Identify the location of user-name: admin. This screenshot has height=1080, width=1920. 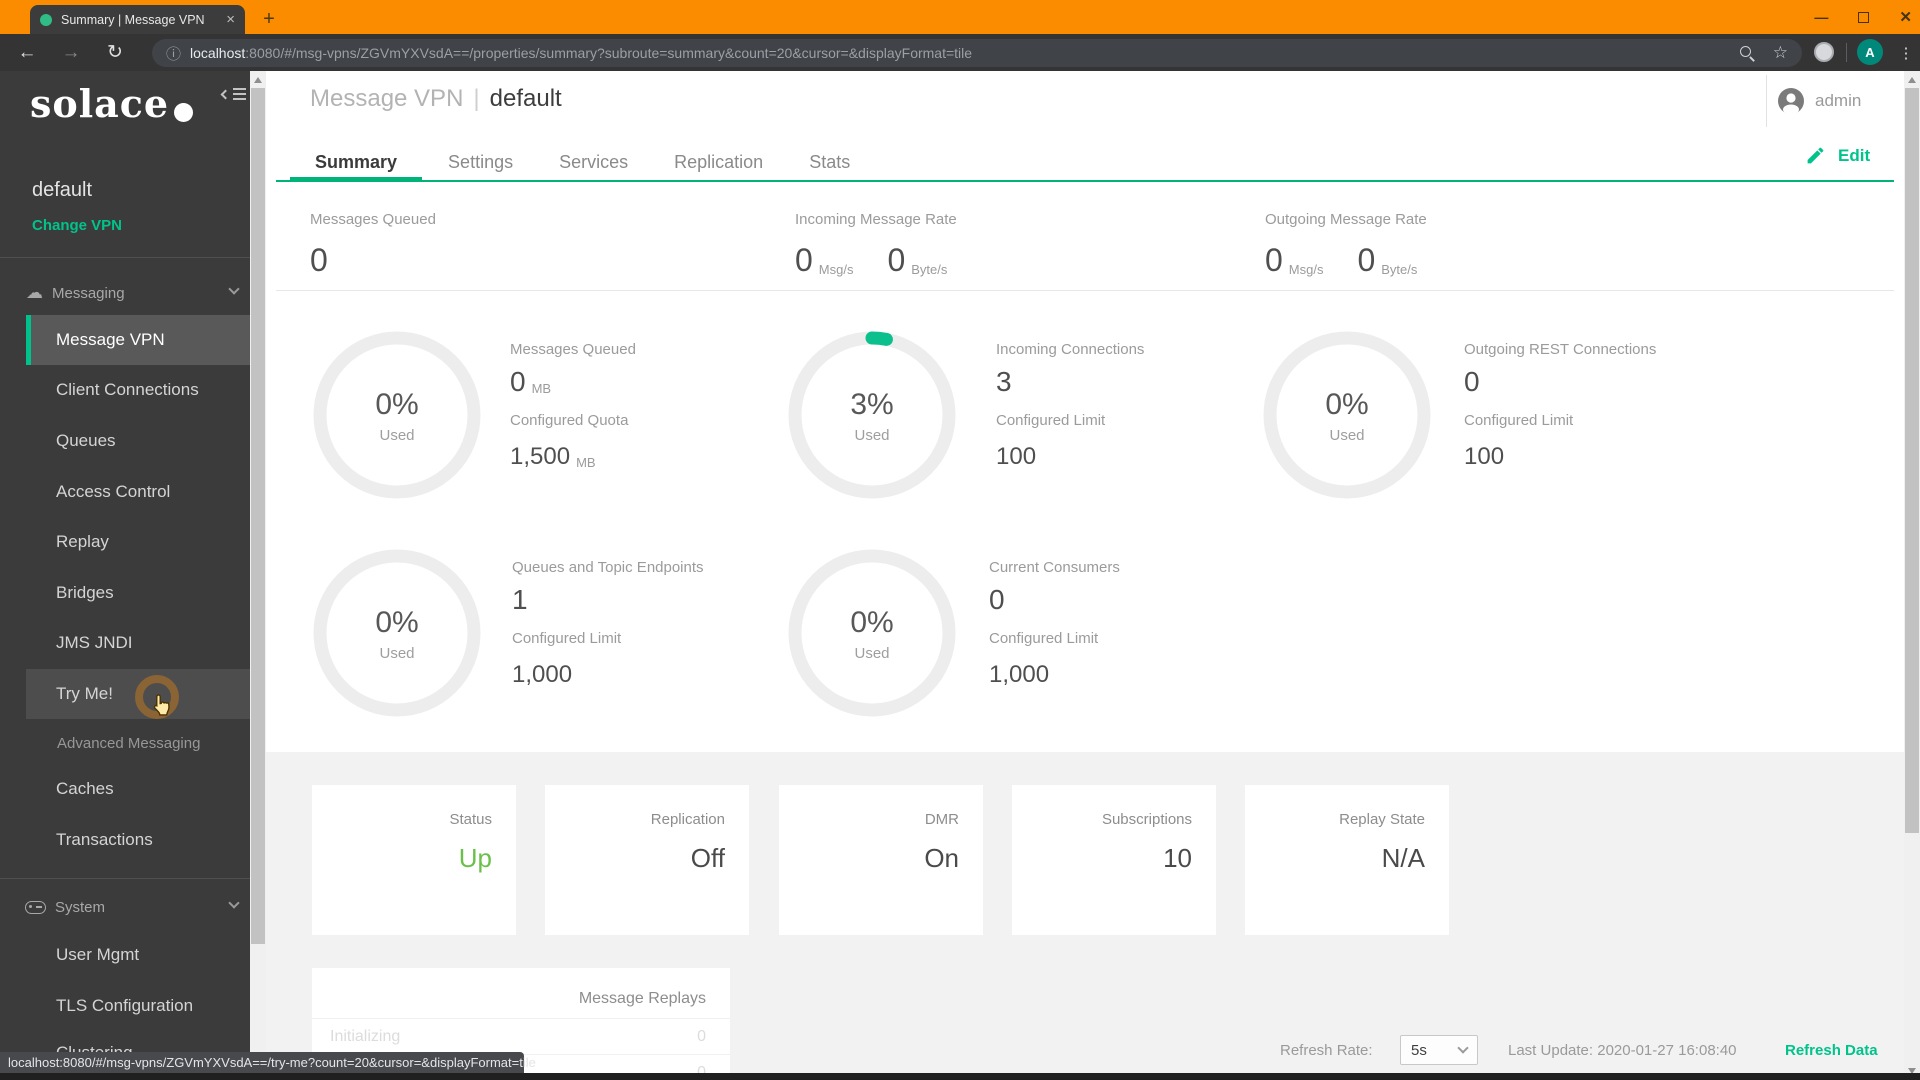
(1838, 100).